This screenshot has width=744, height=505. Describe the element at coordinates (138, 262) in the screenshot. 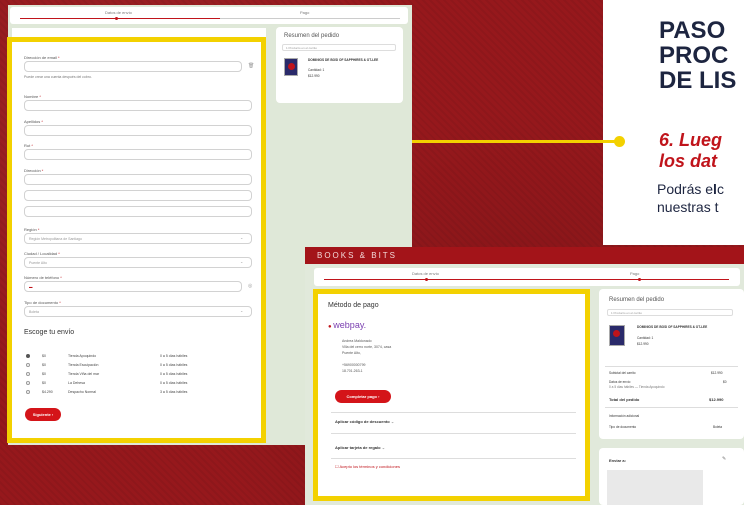

I see `city-select: Puente Alto` at that location.